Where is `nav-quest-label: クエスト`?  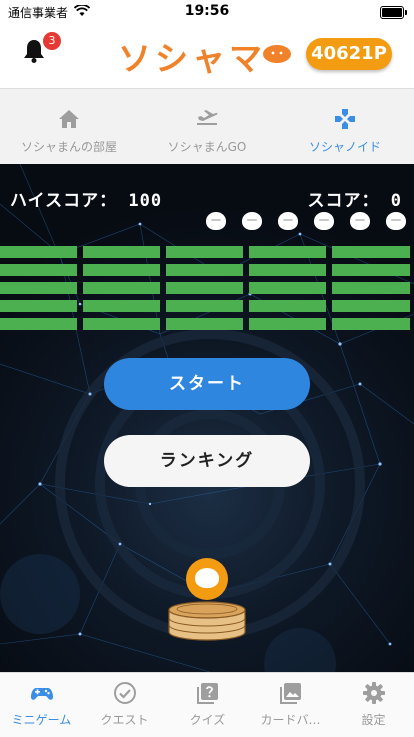 nav-quest-label: クエスト is located at coordinates (124, 720).